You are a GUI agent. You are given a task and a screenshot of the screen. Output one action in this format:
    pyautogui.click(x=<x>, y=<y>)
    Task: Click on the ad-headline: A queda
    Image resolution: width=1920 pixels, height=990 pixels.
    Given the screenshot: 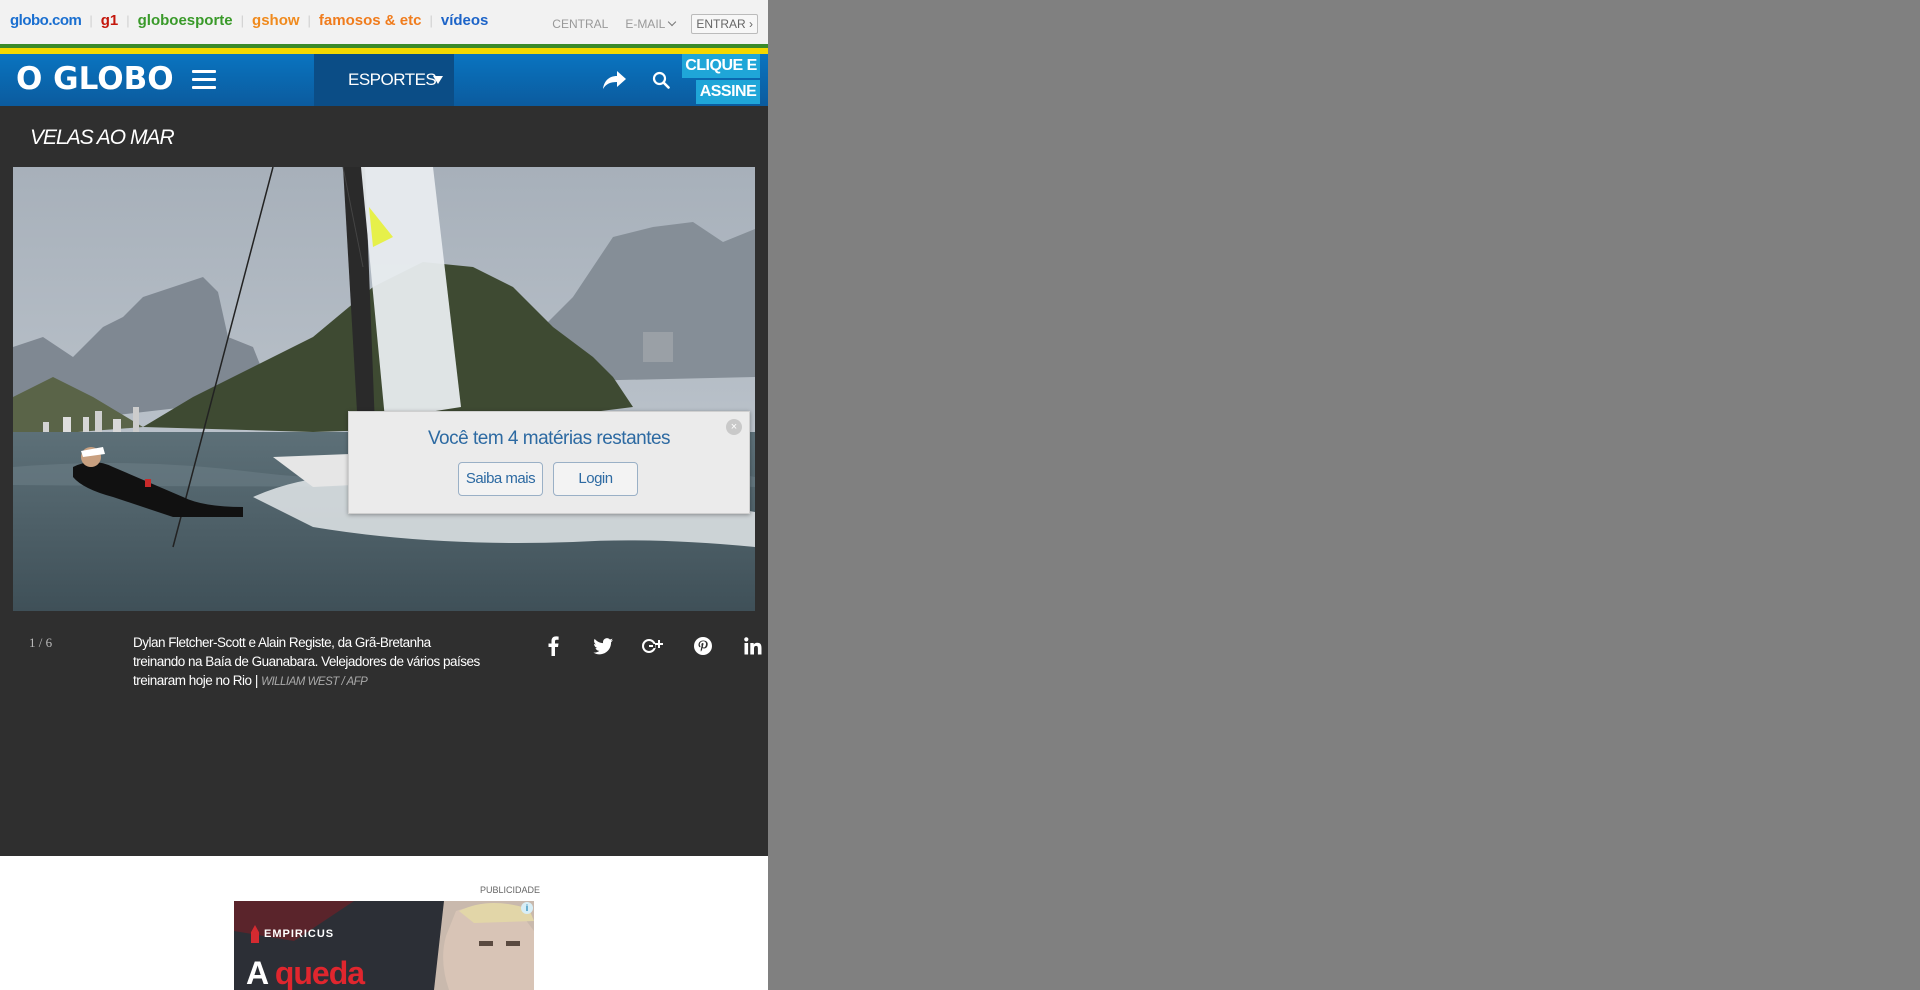 What is the action you would take?
    pyautogui.click(x=305, y=972)
    